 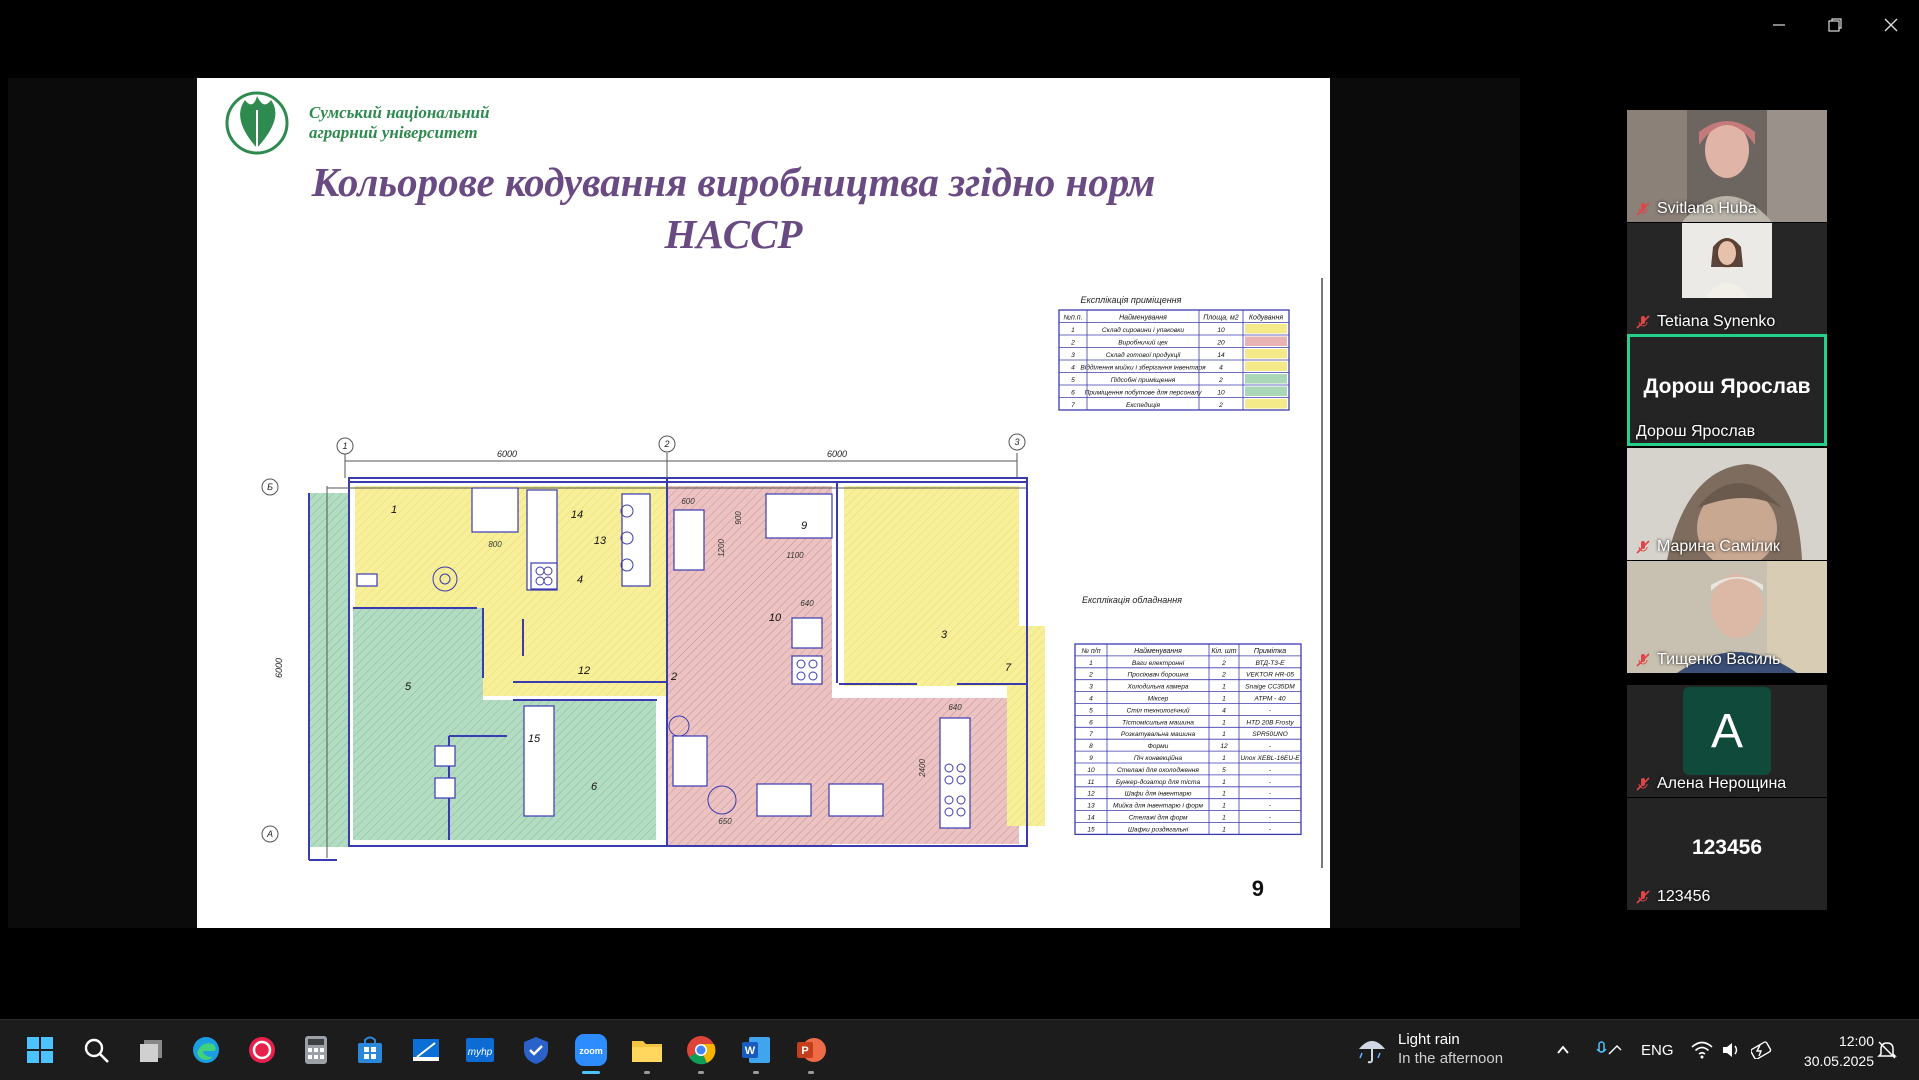 What do you see at coordinates (1091, 687) in the screenshot?
I see `equipment-table-cell: 3` at bounding box center [1091, 687].